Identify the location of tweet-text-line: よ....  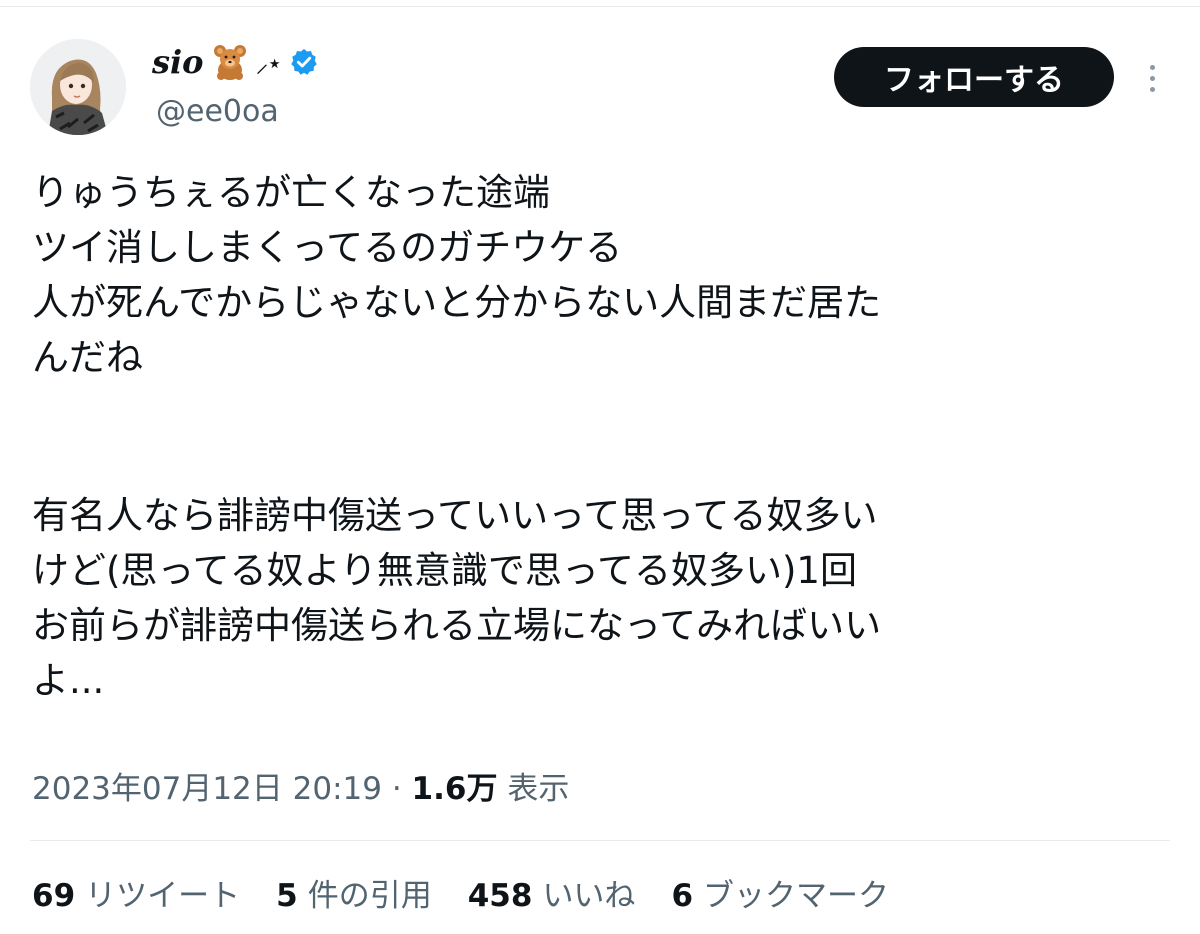
(68, 680).